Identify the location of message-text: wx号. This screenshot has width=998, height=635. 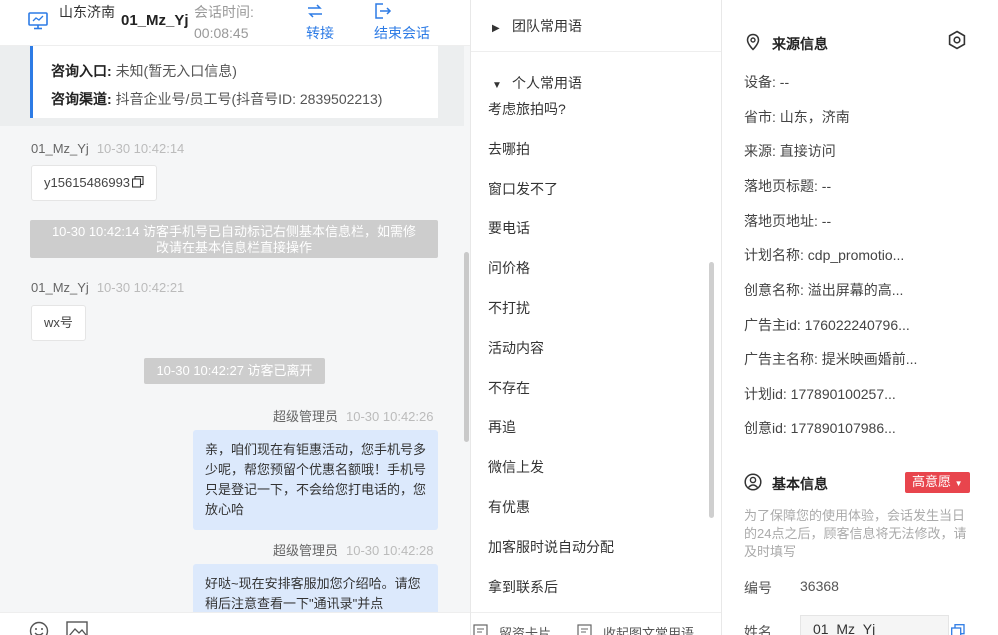
(58, 322).